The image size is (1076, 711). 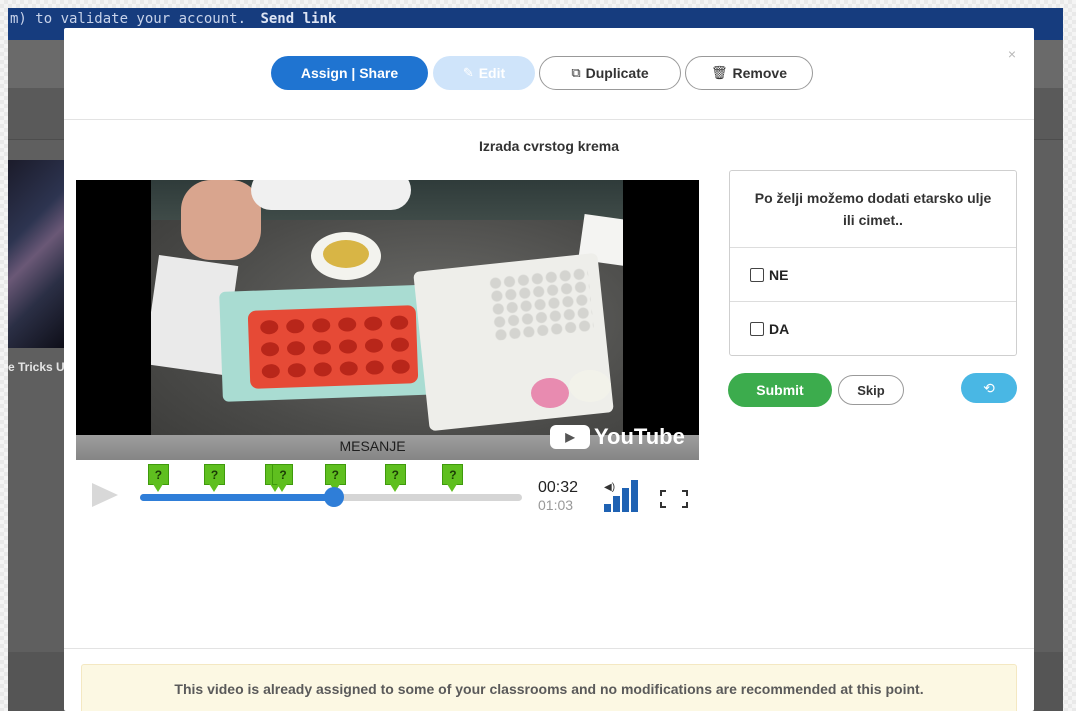 What do you see at coordinates (873, 329) in the screenshot?
I see `option-da: DA` at bounding box center [873, 329].